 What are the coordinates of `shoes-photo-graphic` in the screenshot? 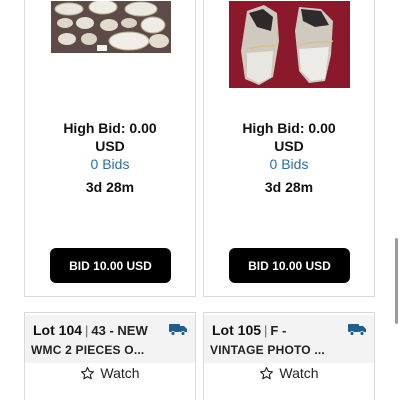 It's located at (289, 44).